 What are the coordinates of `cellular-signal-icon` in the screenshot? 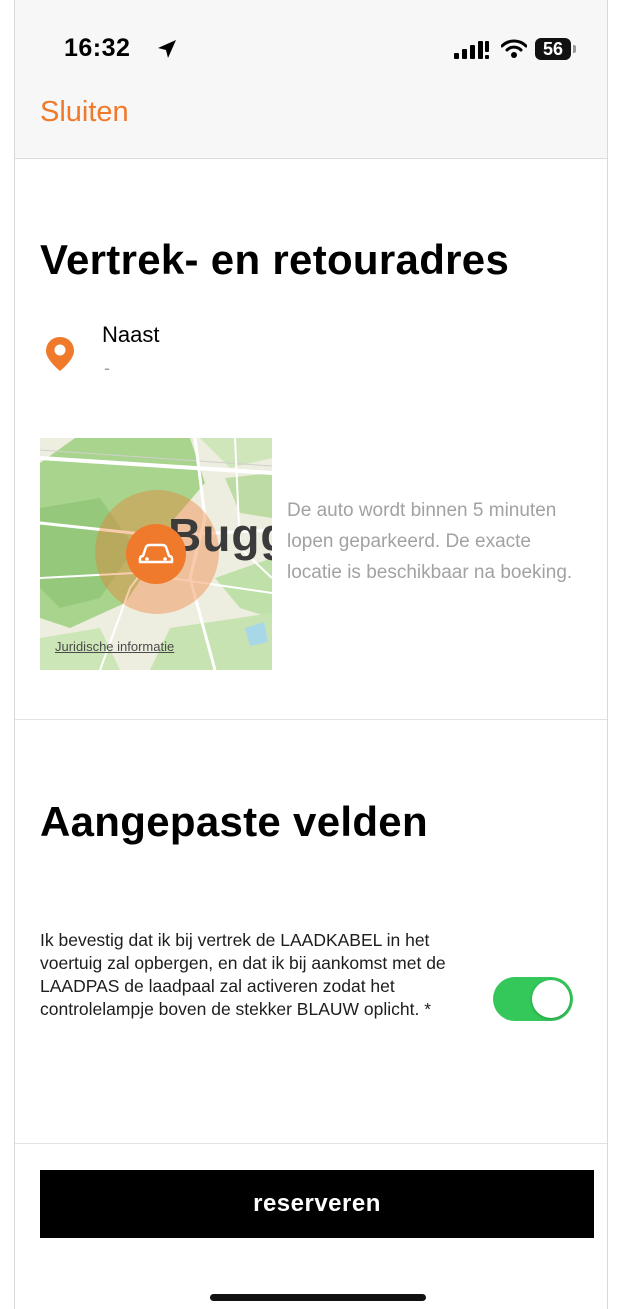 It's located at (471, 50).